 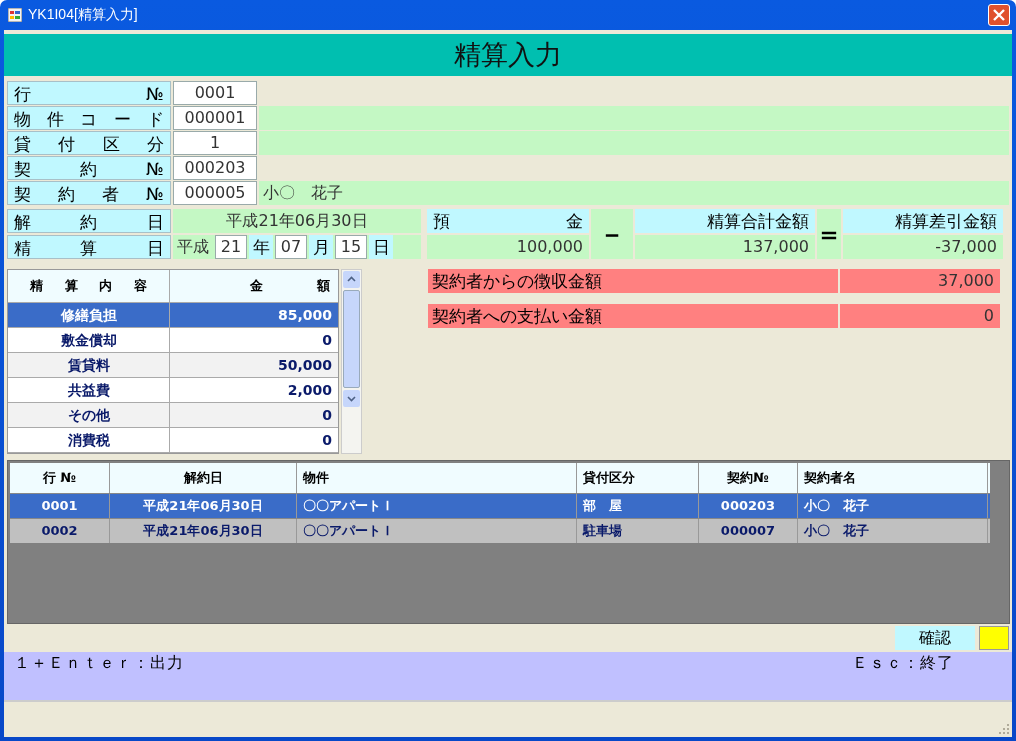 I want to click on list-row: 0002 平成21年06月30日 〇〇アパートＩ 駐車場 000007 小〇 花子, so click(x=500, y=530).